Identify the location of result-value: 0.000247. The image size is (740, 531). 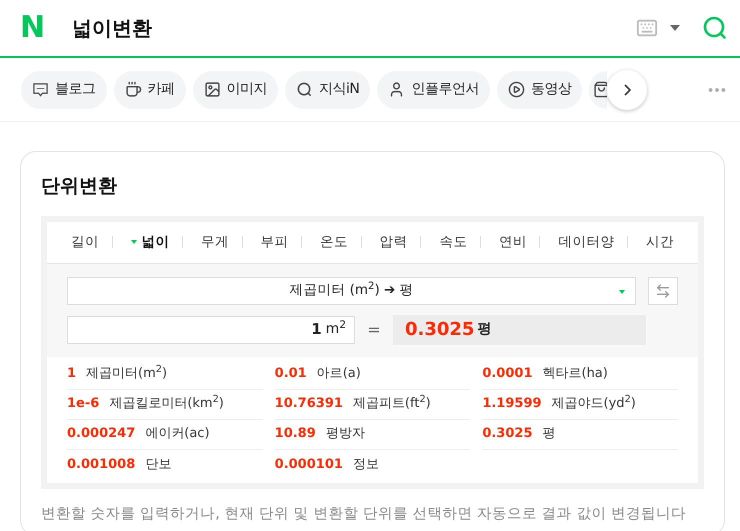
(101, 434).